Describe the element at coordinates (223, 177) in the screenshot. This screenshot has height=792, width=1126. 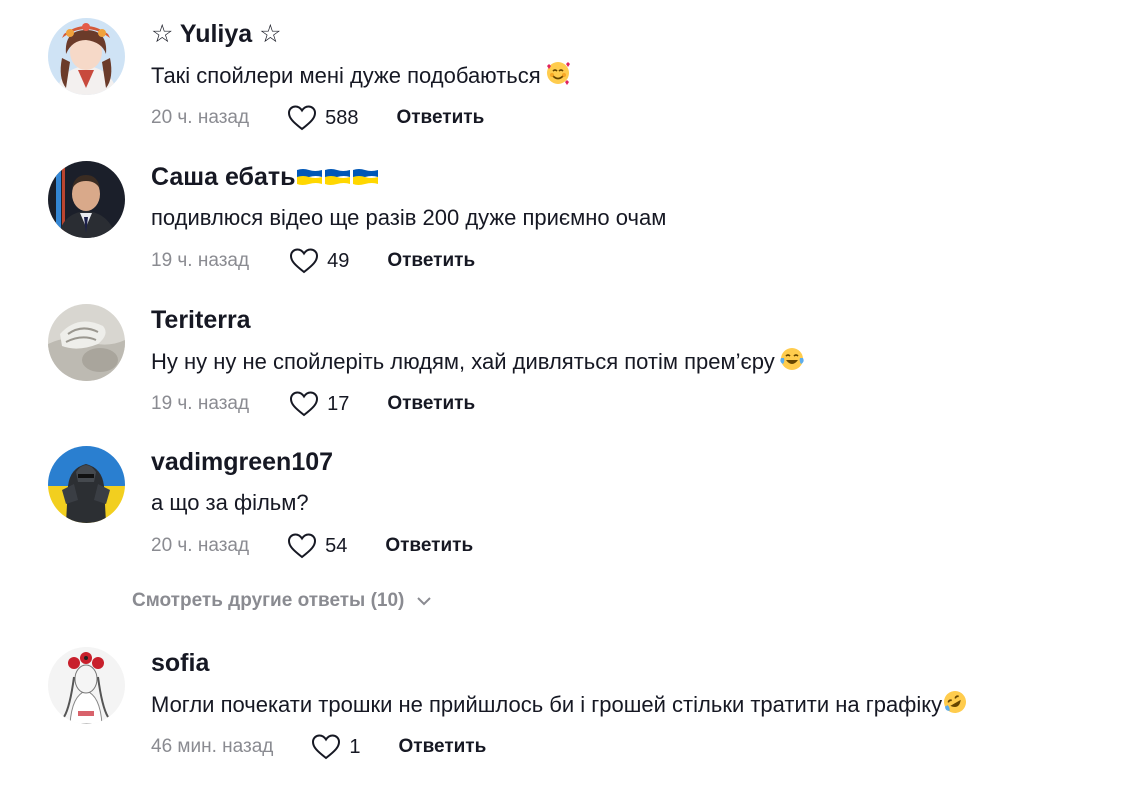
I see `username-text: Саша ебать` at that location.